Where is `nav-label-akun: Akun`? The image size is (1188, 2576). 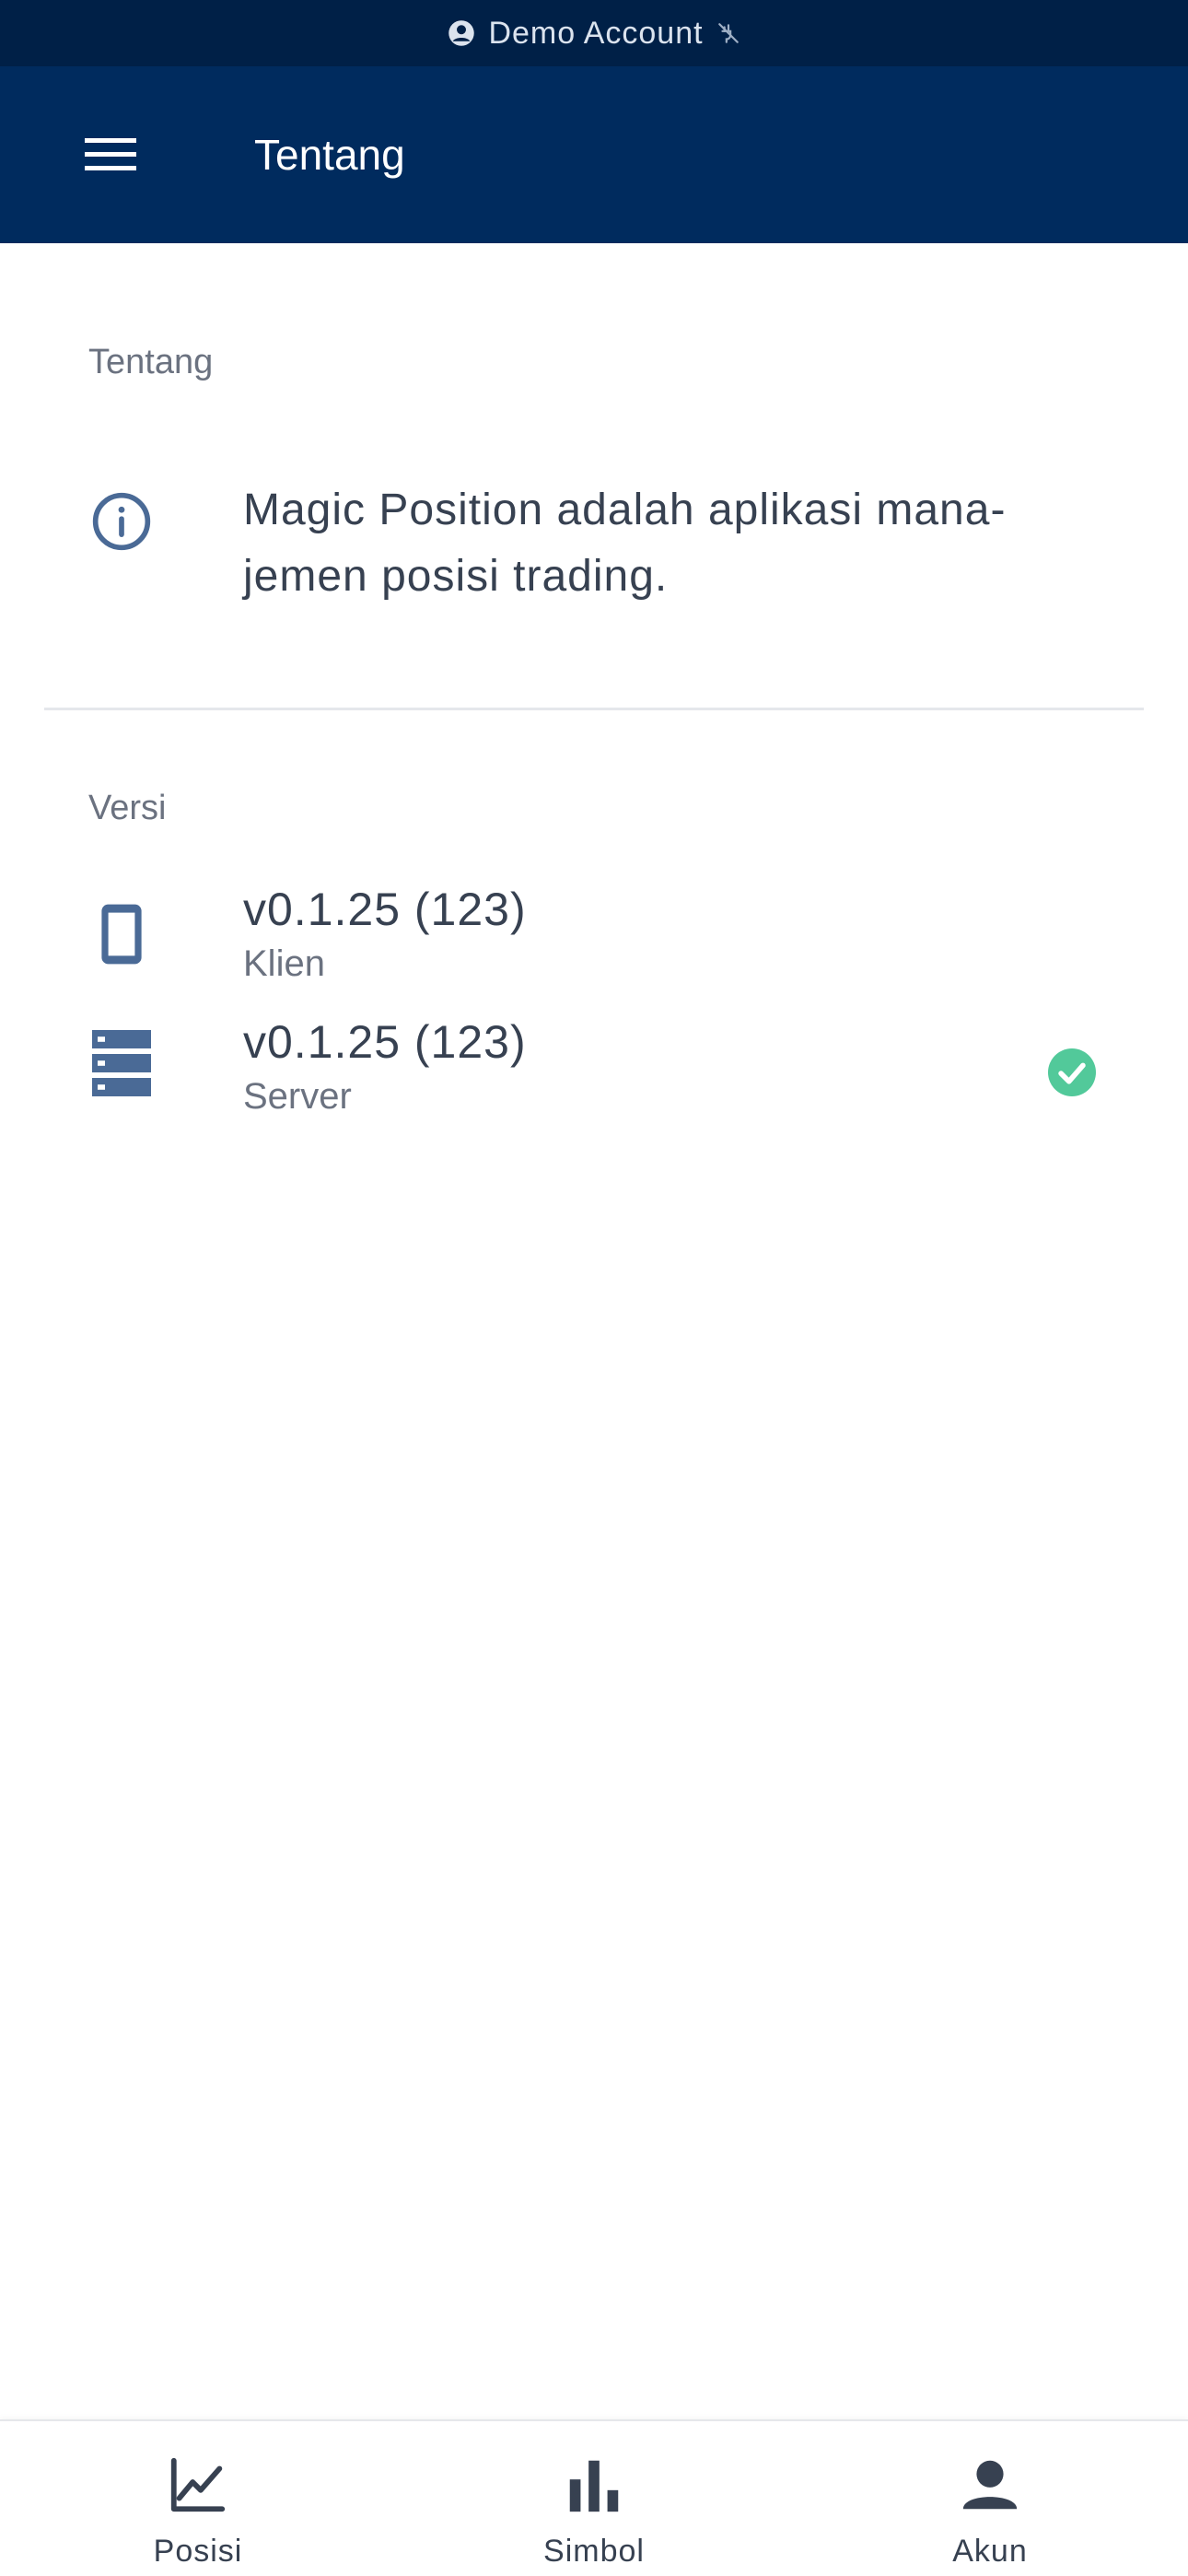
nav-label-akun: Akun is located at coordinates (990, 2551).